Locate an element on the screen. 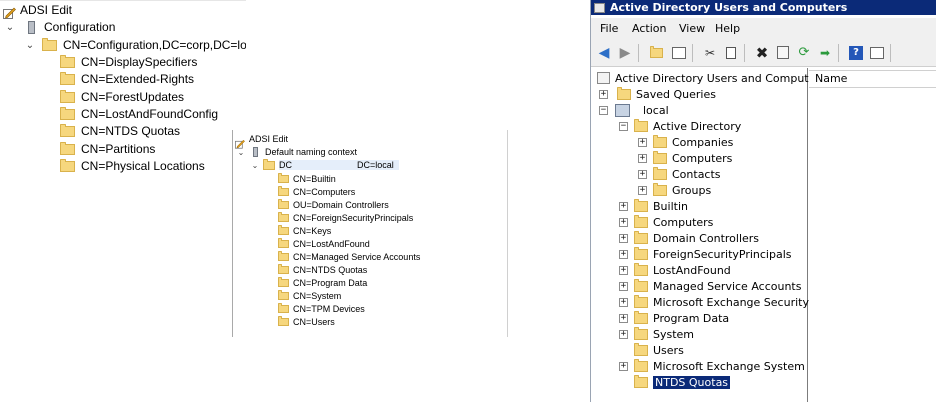  tree-item: CN=LostAndFound is located at coordinates (324, 244).